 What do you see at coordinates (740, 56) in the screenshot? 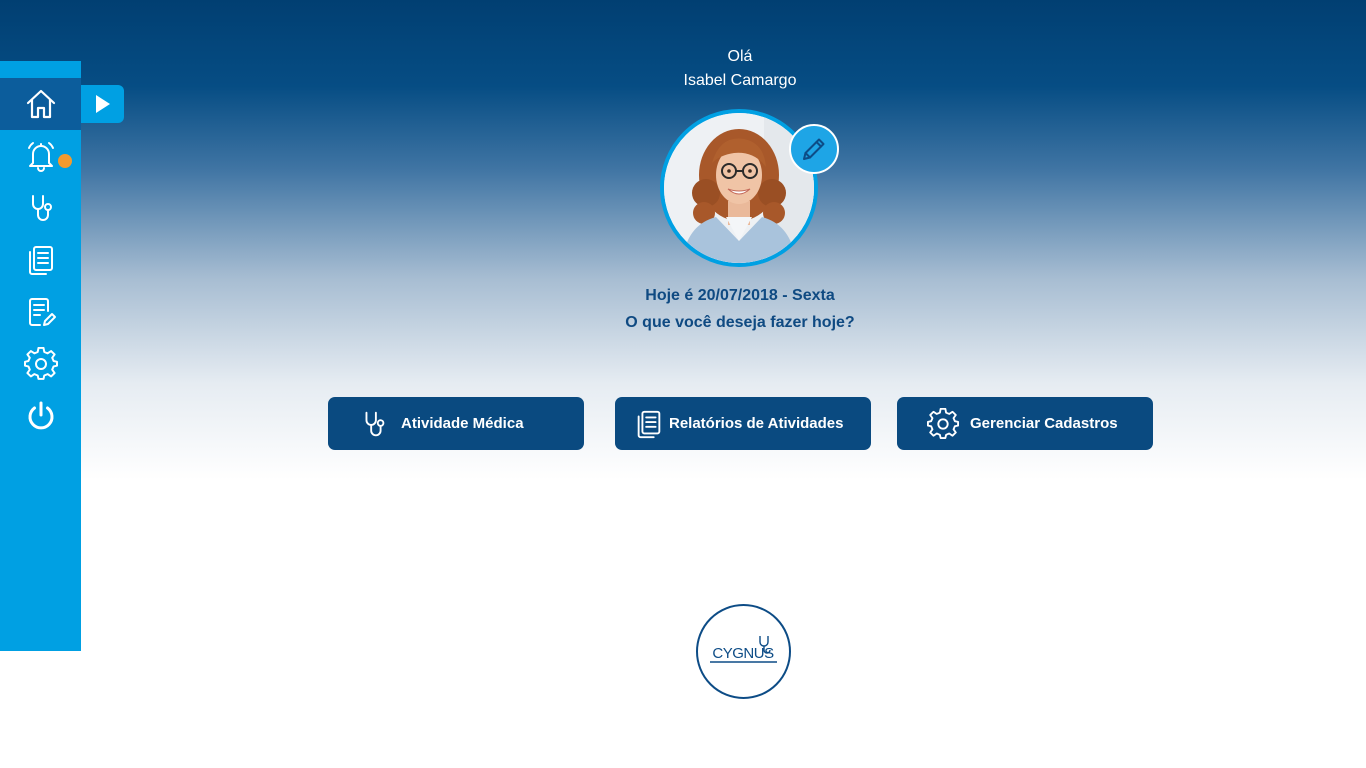
I see `greeting-hello: Olá` at bounding box center [740, 56].